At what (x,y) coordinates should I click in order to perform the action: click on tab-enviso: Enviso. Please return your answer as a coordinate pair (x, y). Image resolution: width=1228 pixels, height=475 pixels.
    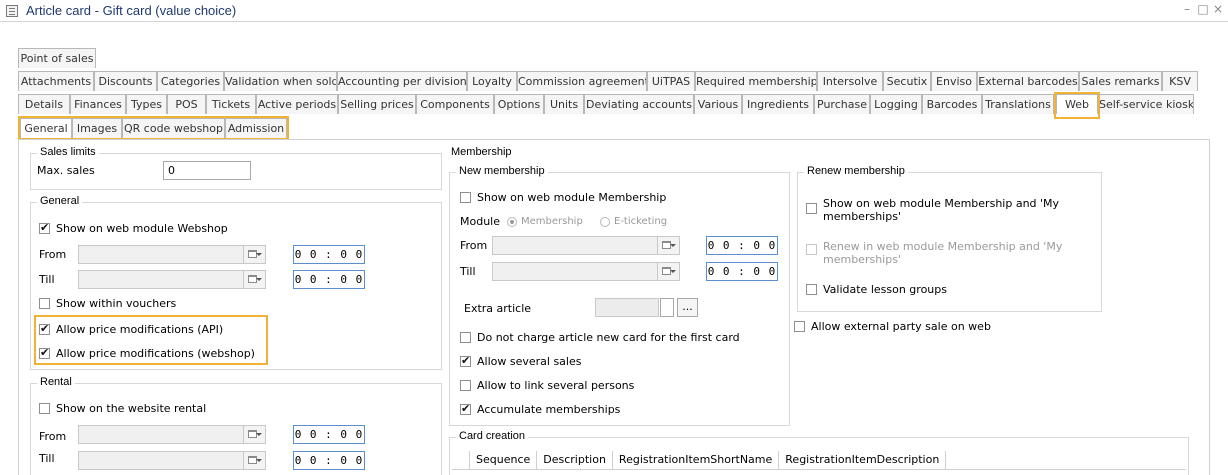
    Looking at the image, I should click on (954, 81).